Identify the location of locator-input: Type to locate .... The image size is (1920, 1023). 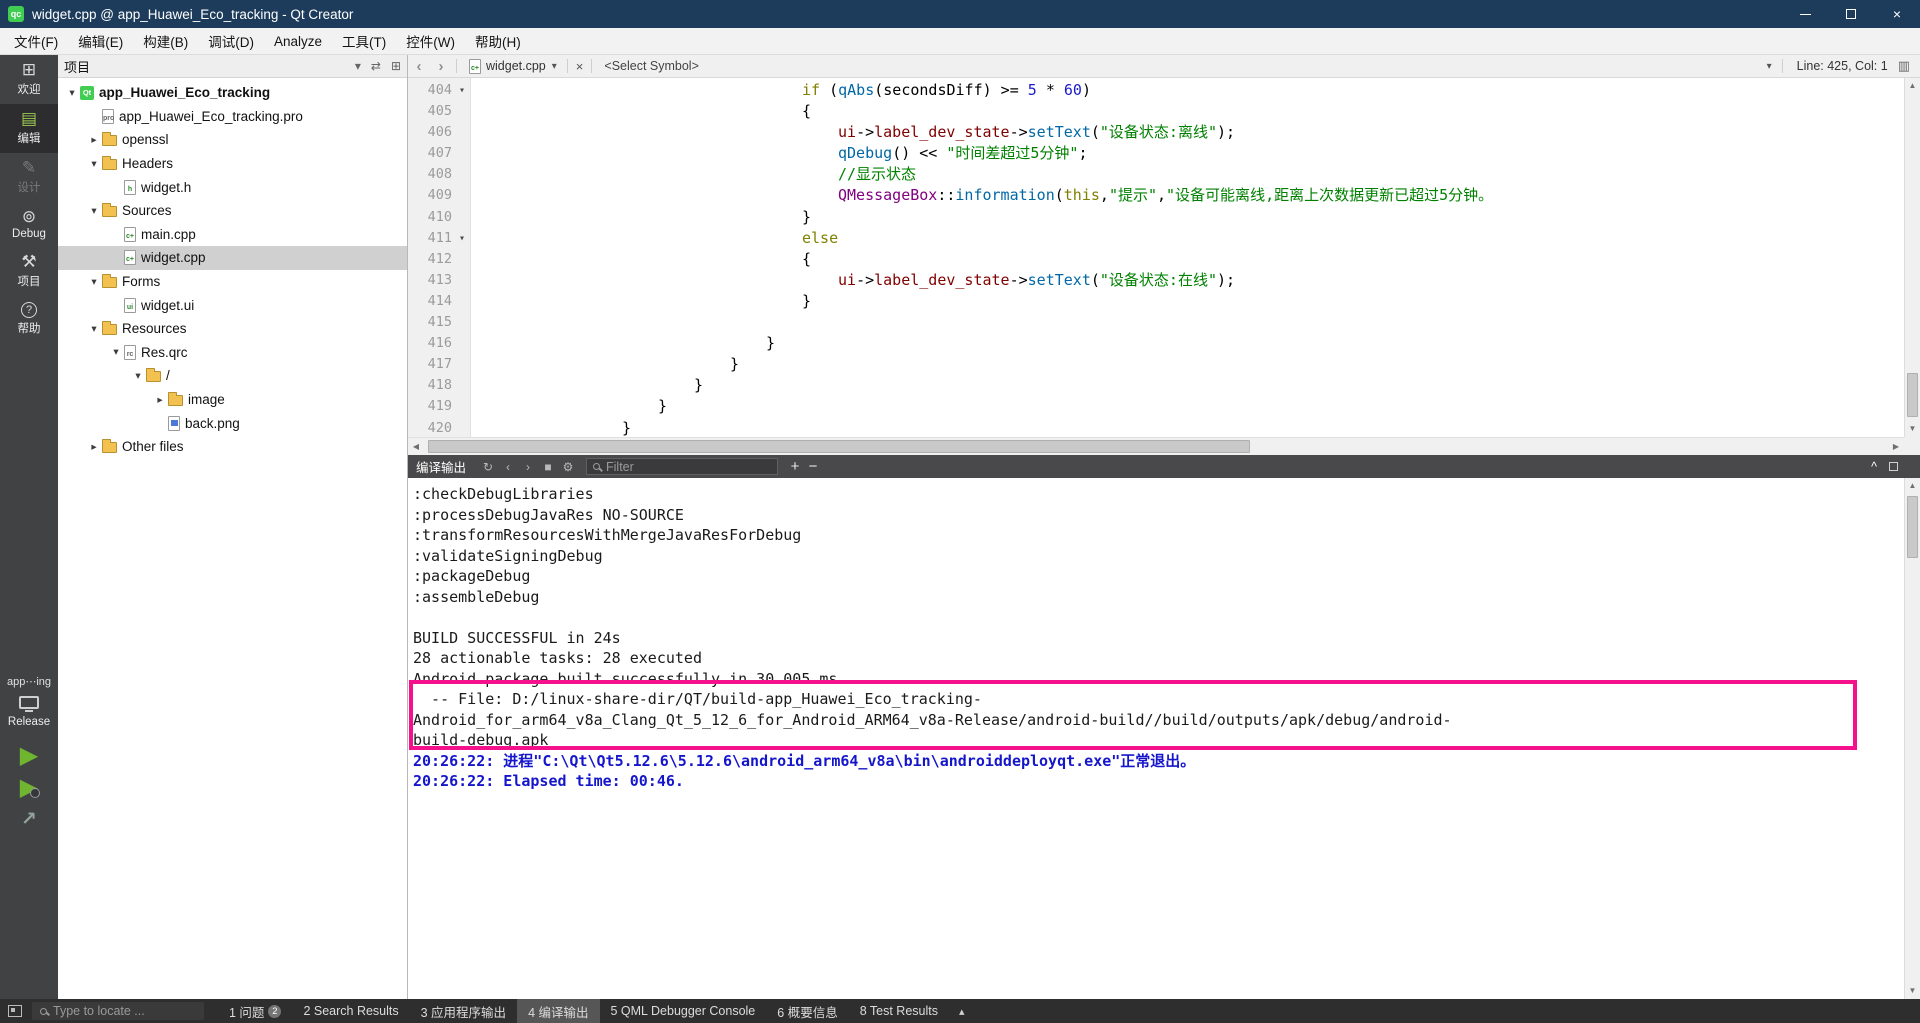
(118, 1011).